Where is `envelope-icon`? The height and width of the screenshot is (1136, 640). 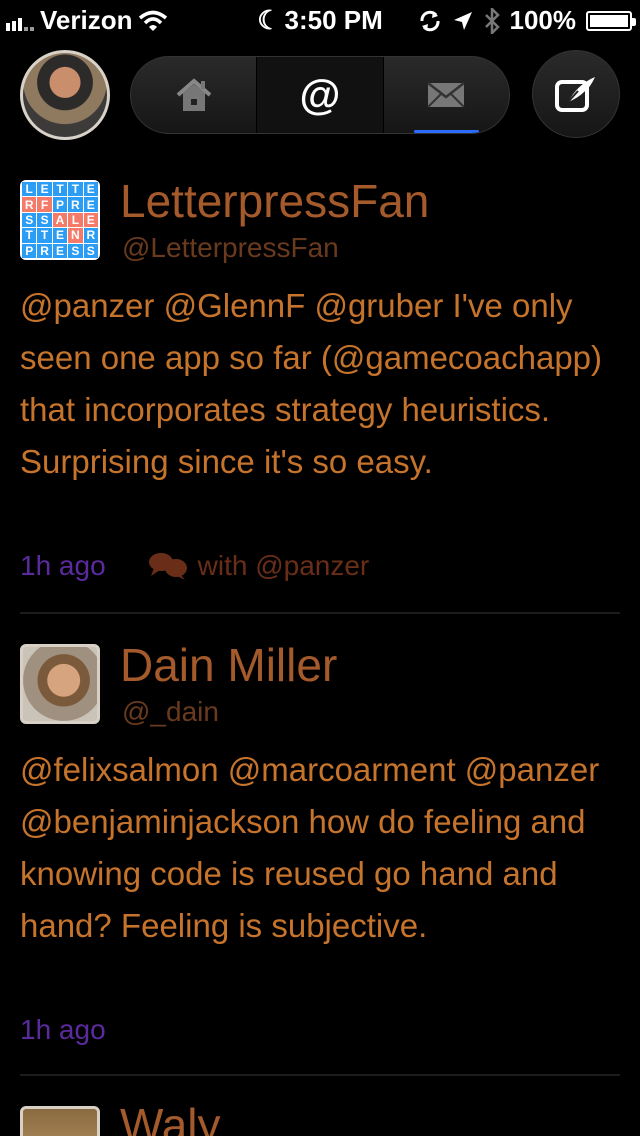
envelope-icon is located at coordinates (446, 95).